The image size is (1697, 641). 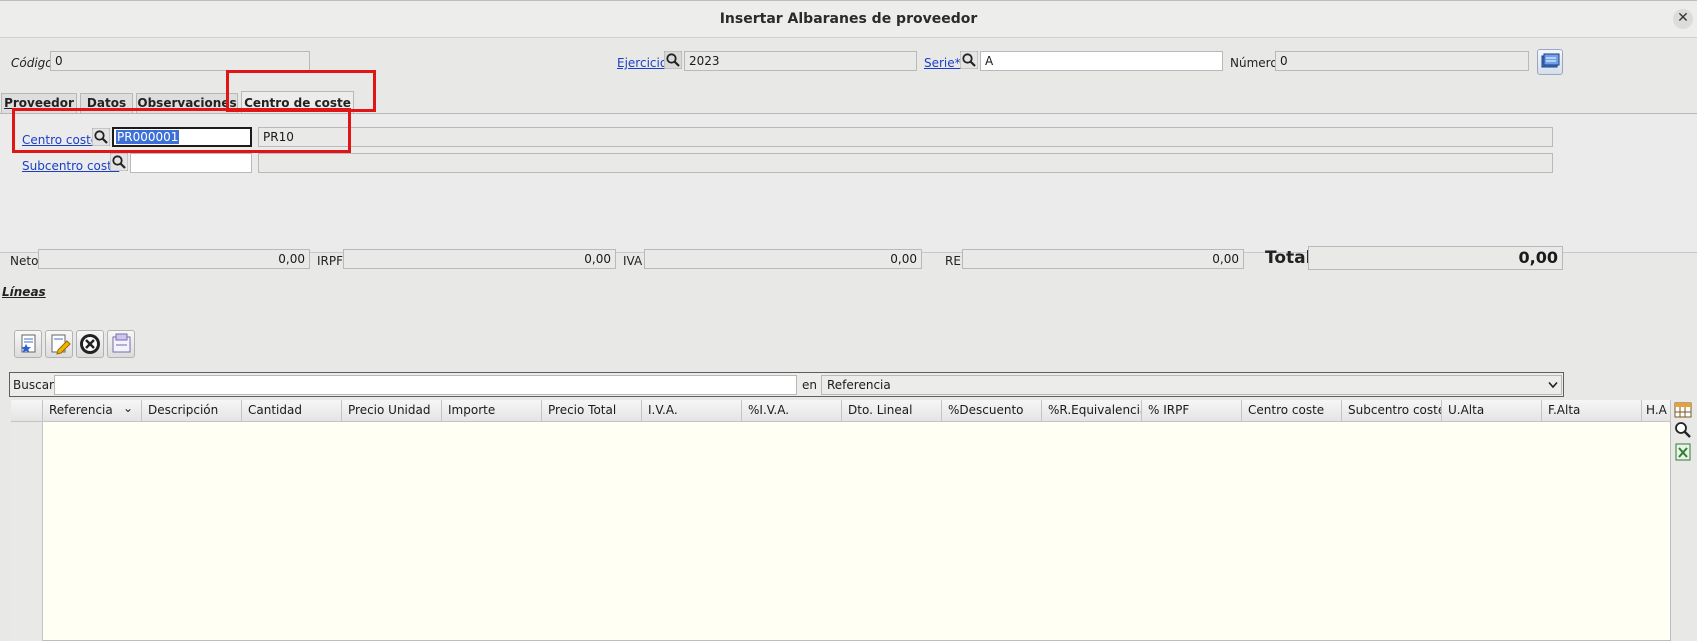 I want to click on ejercicio-search-button, so click(x=673, y=61).